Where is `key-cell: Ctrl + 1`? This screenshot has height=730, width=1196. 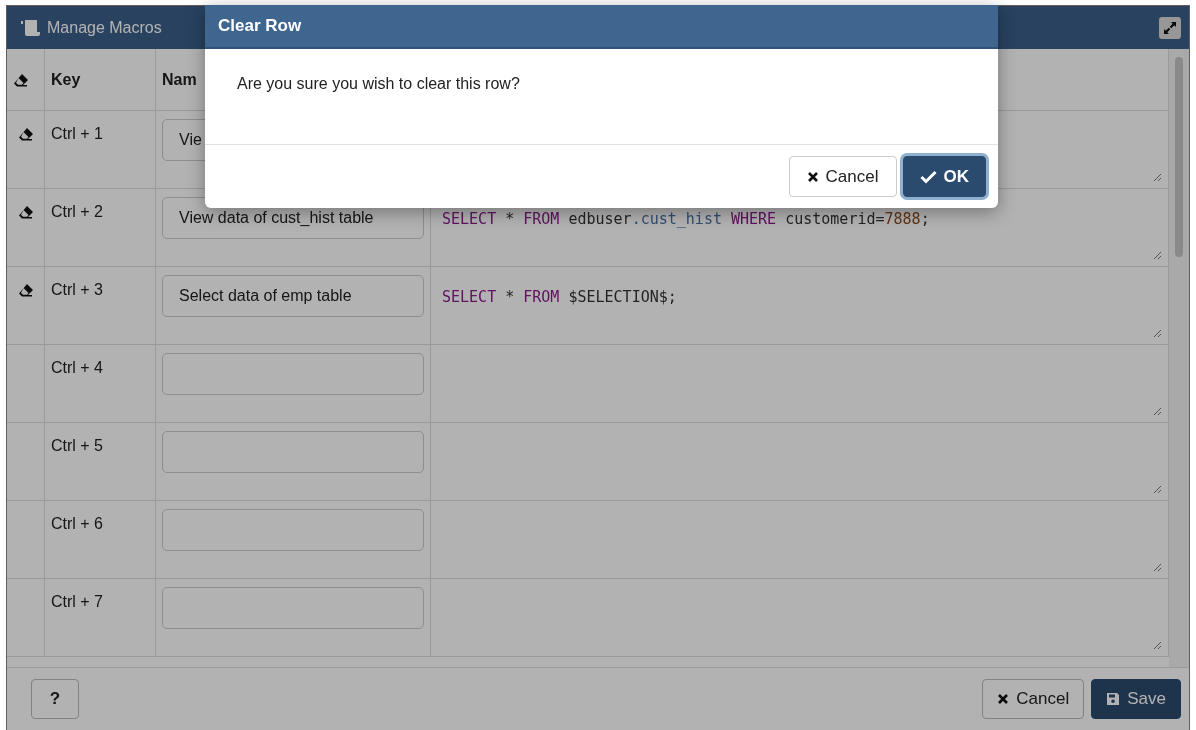 key-cell: Ctrl + 1 is located at coordinates (100, 150).